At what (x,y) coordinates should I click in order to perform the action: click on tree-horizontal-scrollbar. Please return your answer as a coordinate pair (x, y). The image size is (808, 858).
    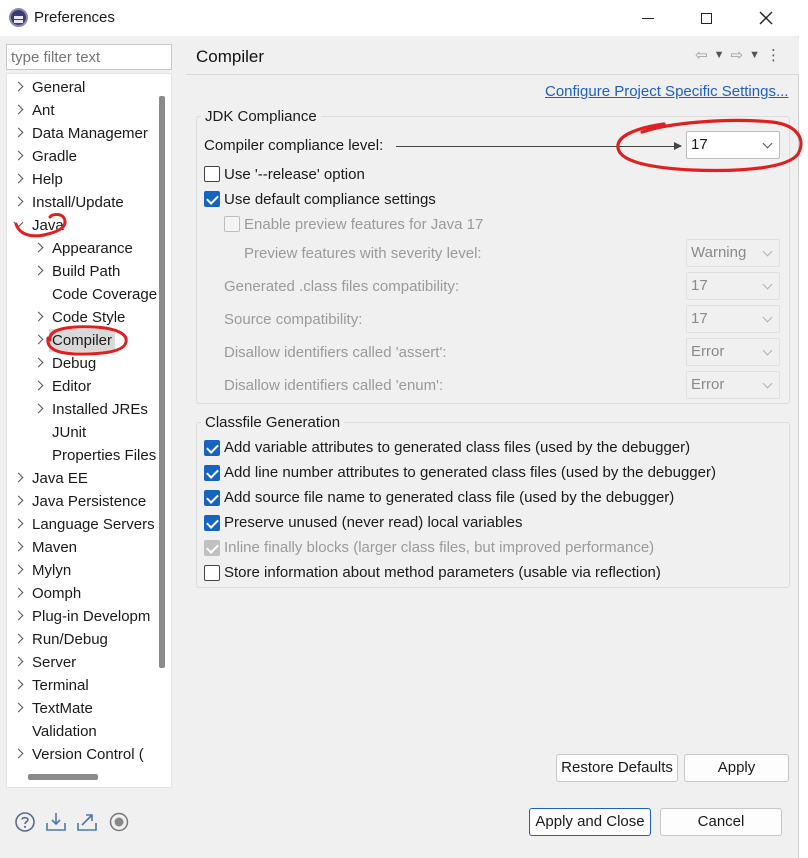
    Looking at the image, I should click on (63, 777).